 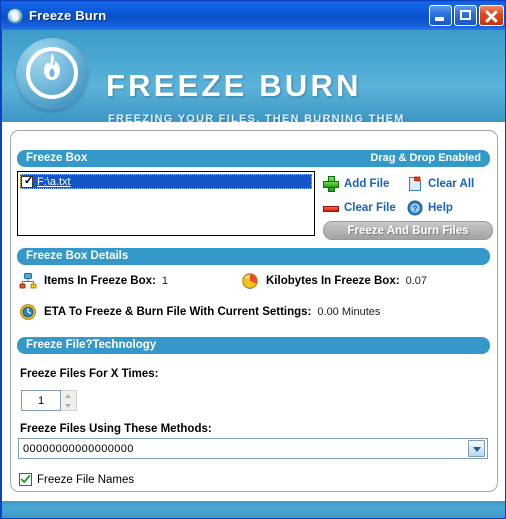 What do you see at coordinates (57, 157) in the screenshot?
I see `freeze-box-section-title: Freeze Box` at bounding box center [57, 157].